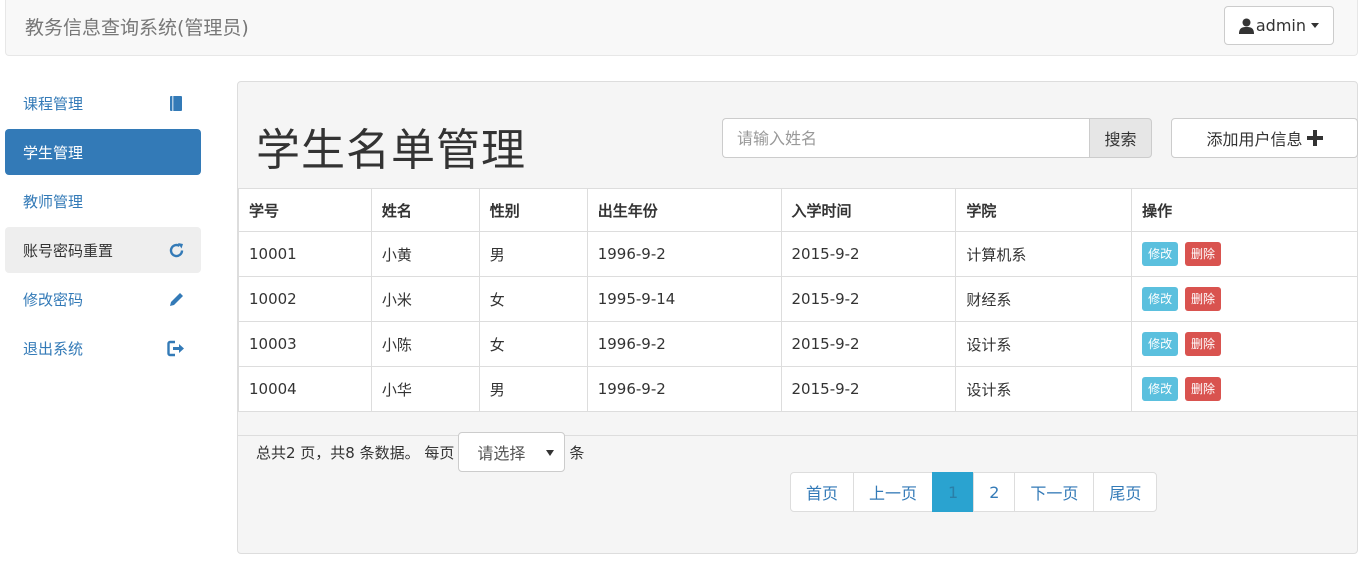 Image resolution: width=1372 pixels, height=570 pixels. I want to click on cell-birth: 1995-9-14, so click(684, 299).